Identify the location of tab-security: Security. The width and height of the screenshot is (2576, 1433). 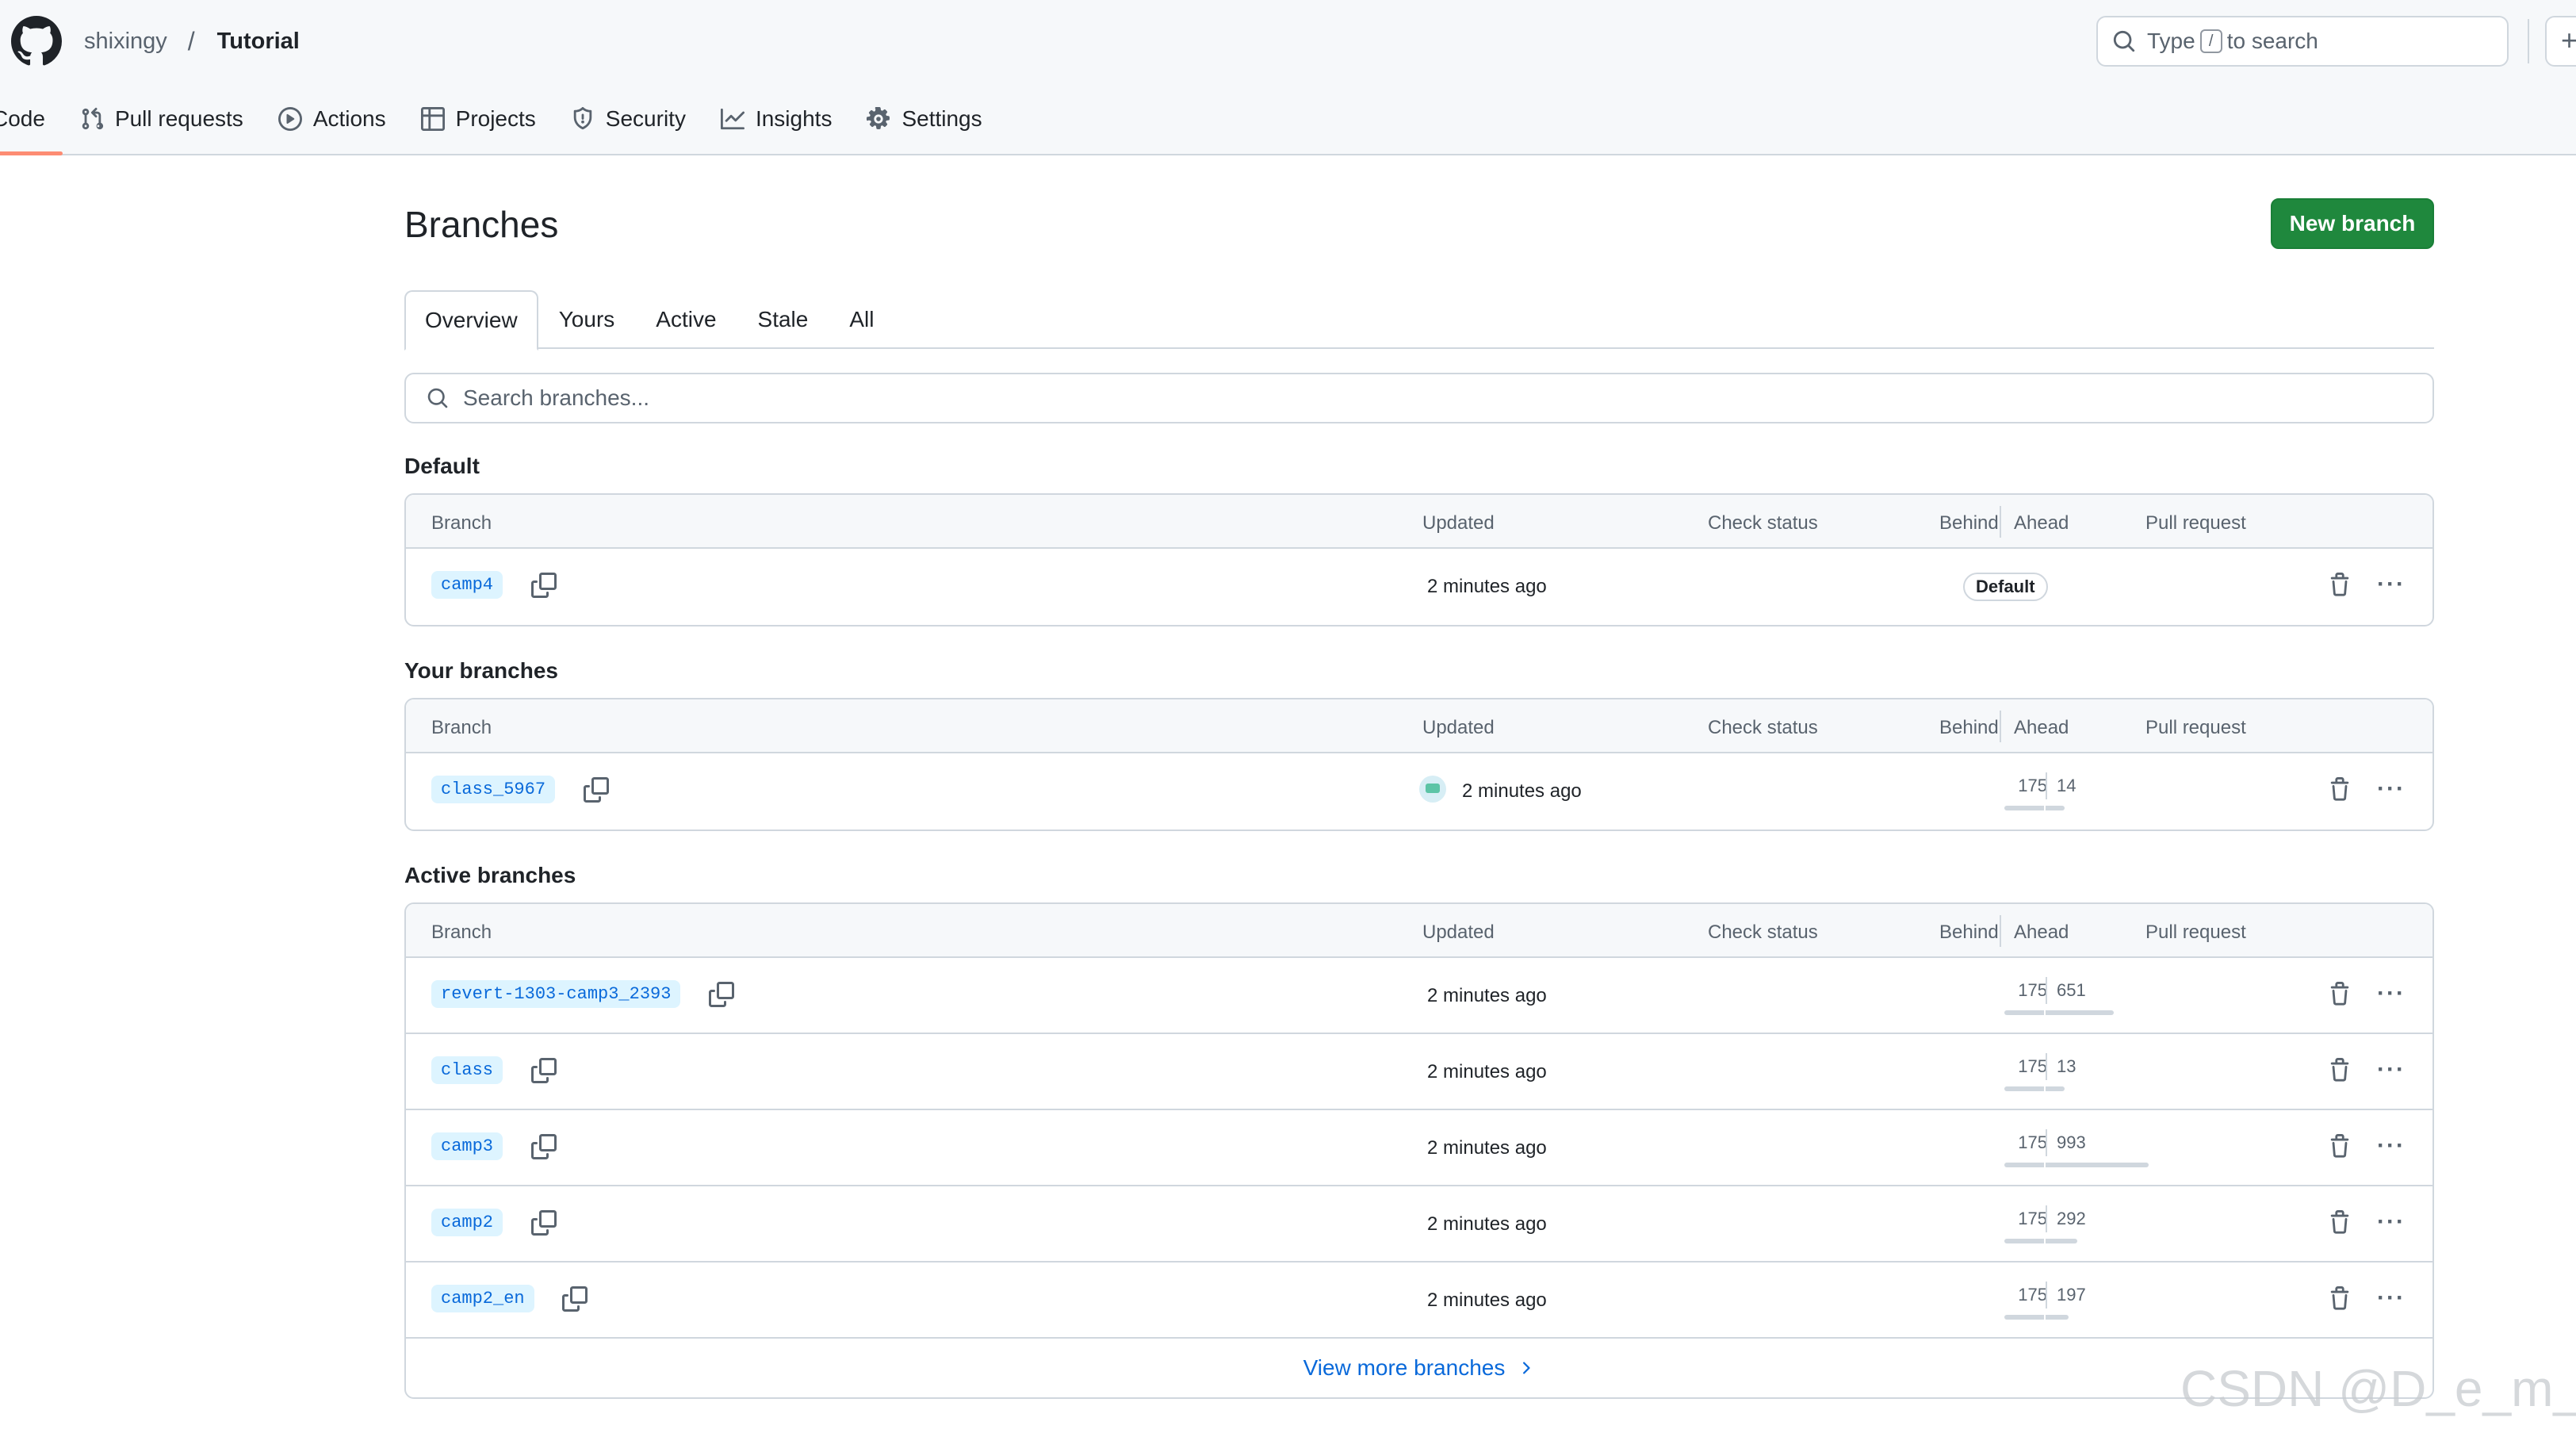
(628, 119).